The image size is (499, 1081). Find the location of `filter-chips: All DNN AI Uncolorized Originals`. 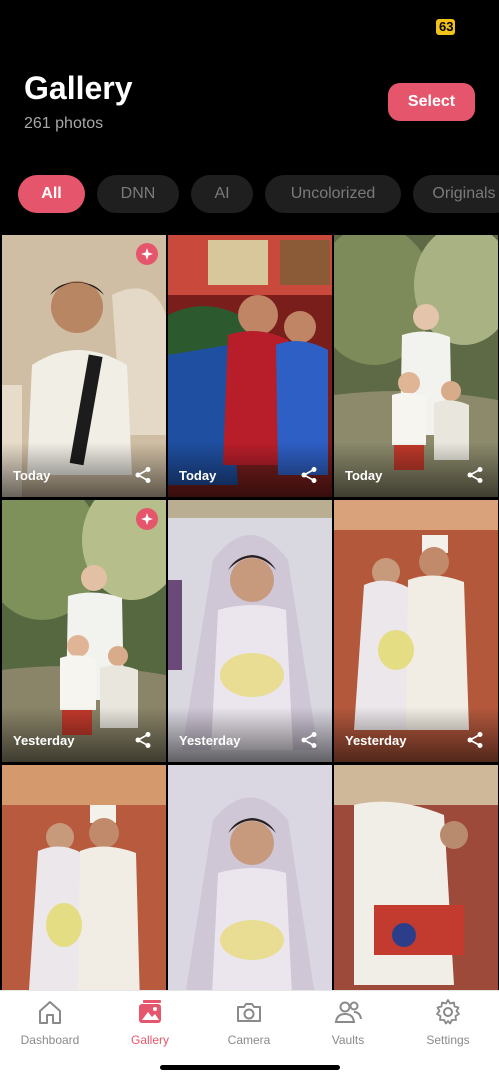

filter-chips: All DNN AI Uncolorized Originals is located at coordinates (258, 194).